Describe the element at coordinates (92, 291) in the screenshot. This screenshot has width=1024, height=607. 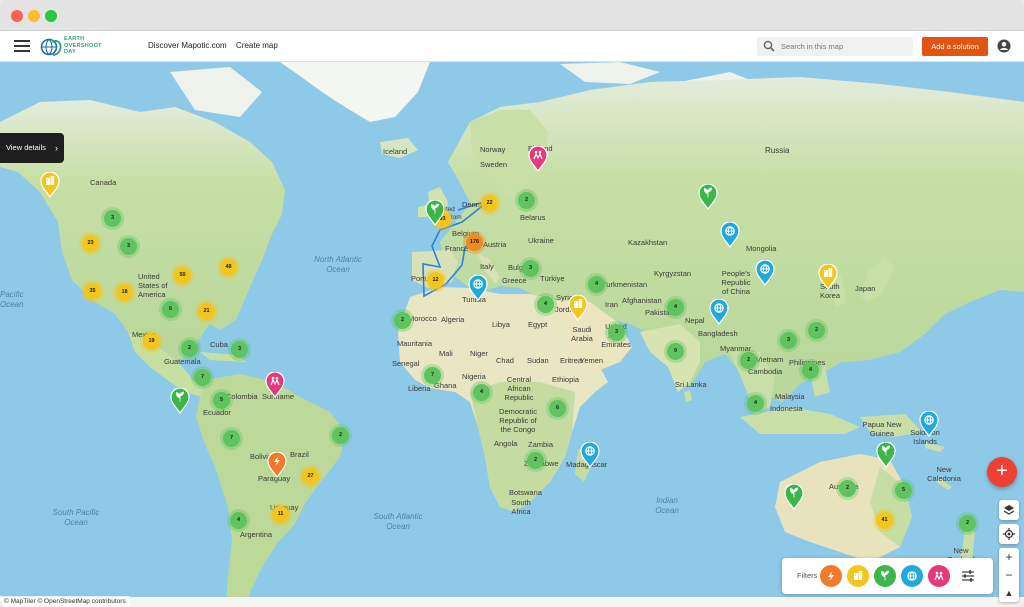
I see `marker-cluster: 35` at that location.